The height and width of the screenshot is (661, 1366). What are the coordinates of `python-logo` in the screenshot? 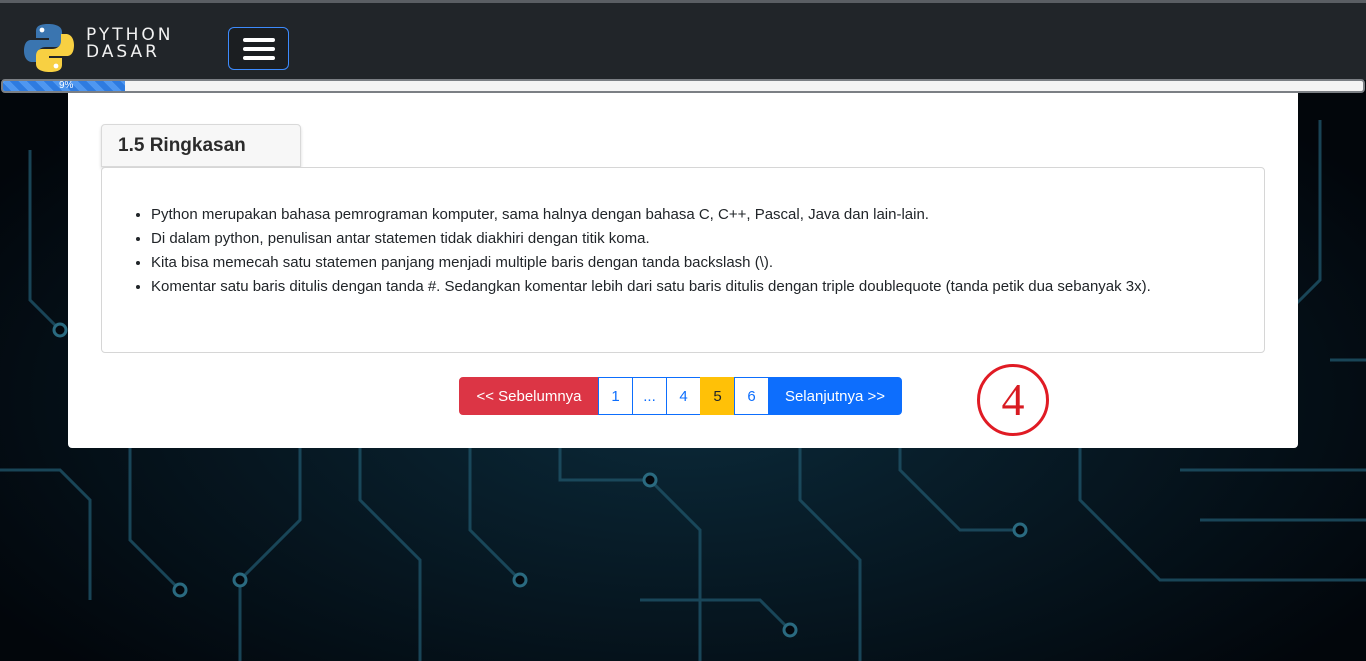 It's located at (49, 48).